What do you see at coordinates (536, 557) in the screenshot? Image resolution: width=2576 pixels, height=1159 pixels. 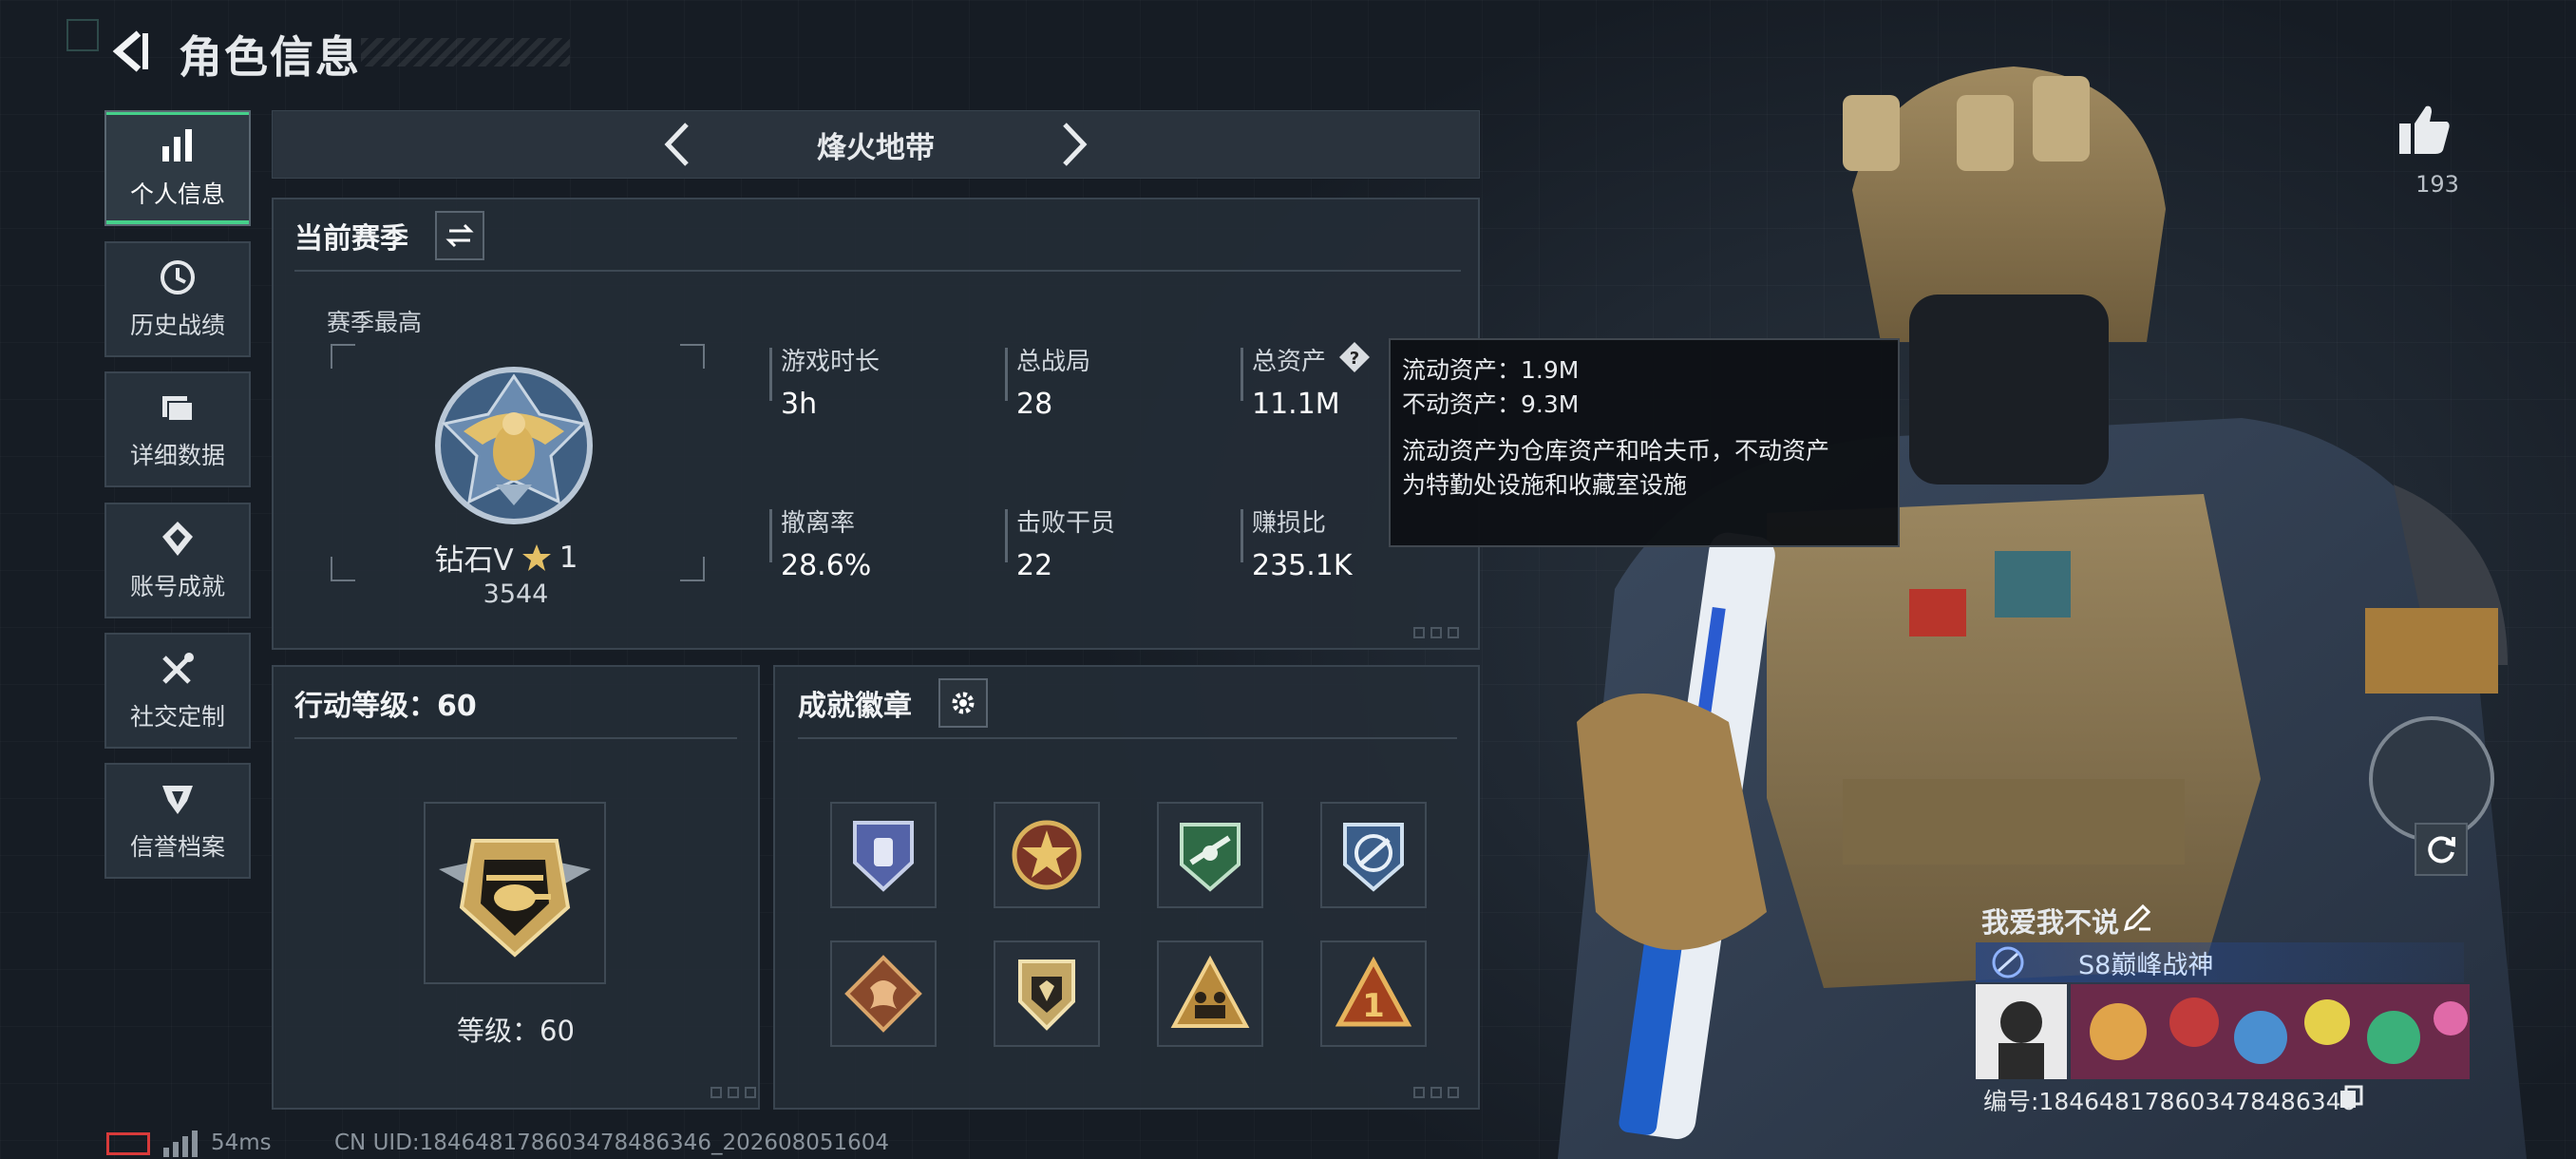 I see `star-icon` at bounding box center [536, 557].